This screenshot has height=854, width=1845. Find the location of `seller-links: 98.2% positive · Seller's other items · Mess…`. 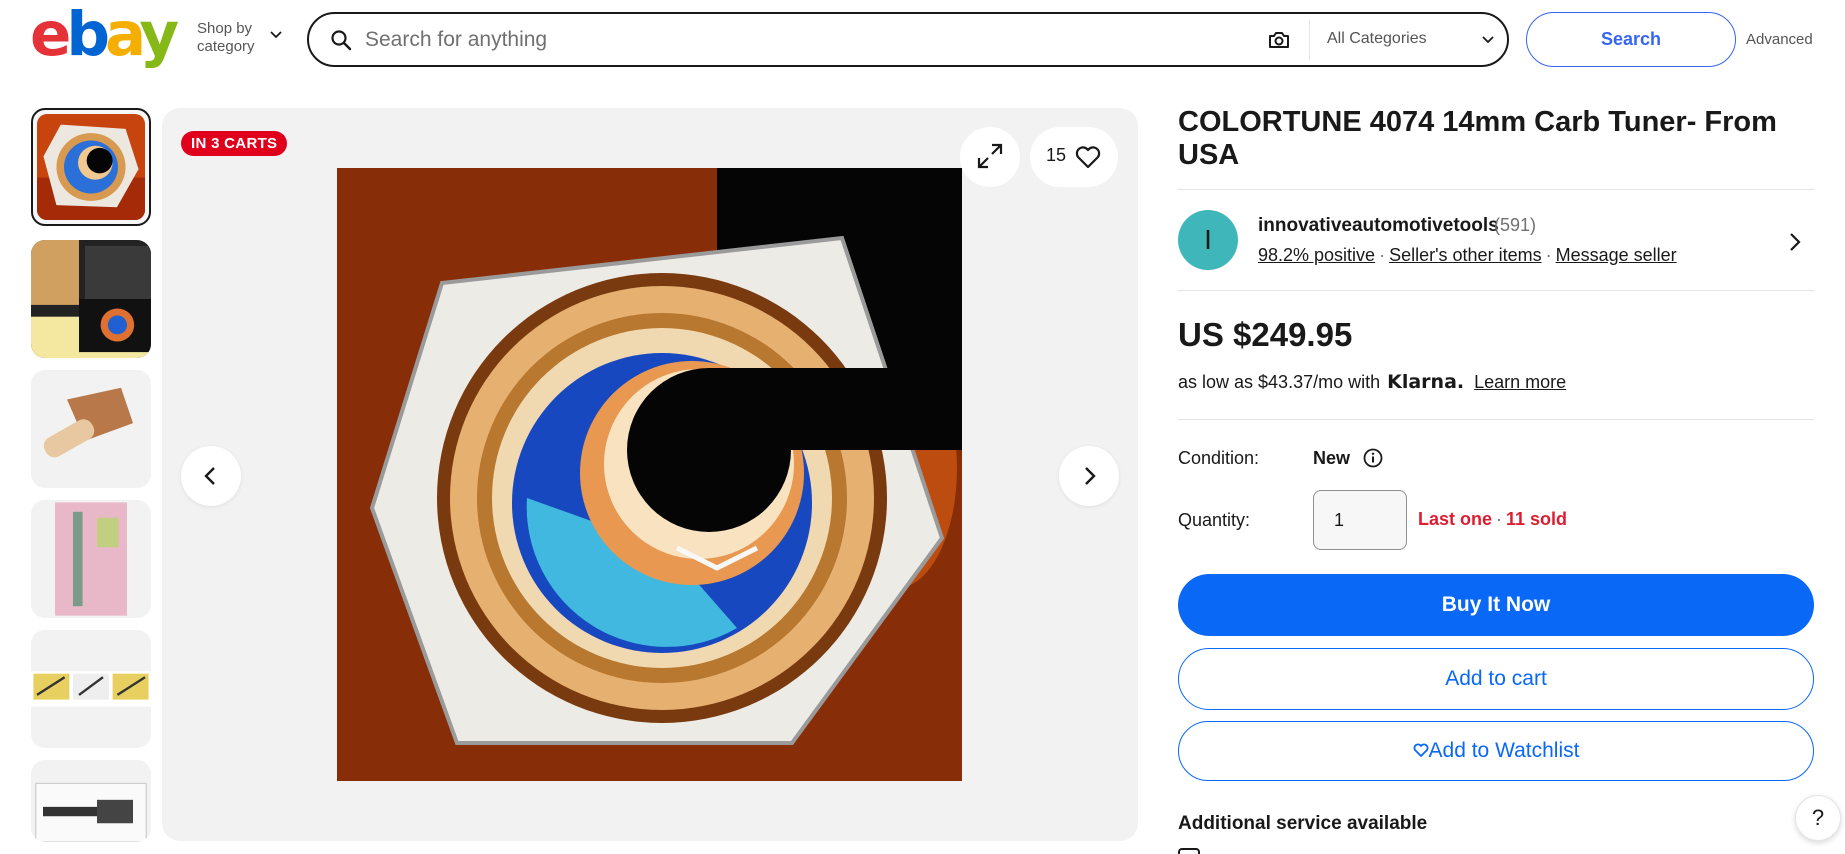

seller-links: 98.2% positive · Seller's other items · Mess… is located at coordinates (1467, 255).